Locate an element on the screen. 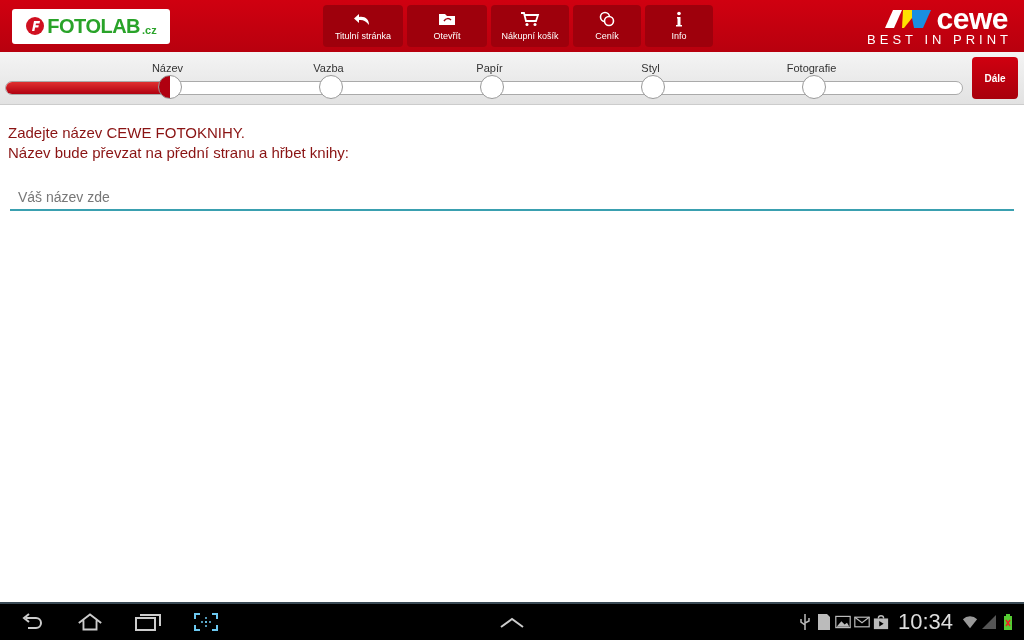 This screenshot has height=640, width=1024. instruction-text: Zadejte název CEWE FOTOKNIHY. is located at coordinates (127, 133).